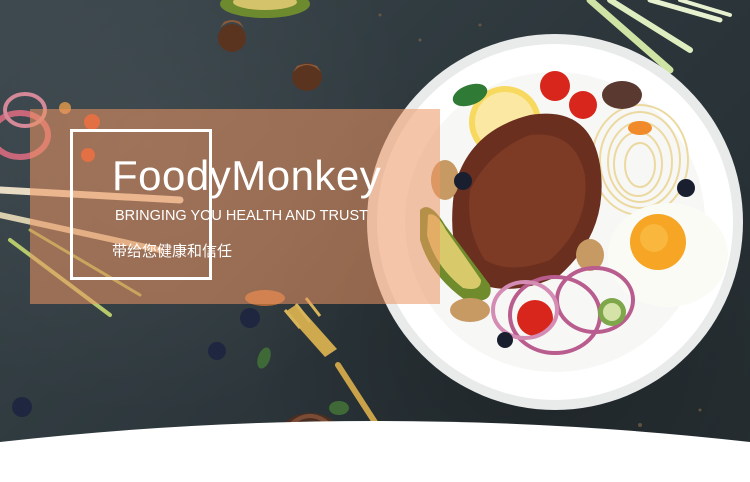 The width and height of the screenshot is (750, 482). I want to click on nut-middle, so click(307, 77).